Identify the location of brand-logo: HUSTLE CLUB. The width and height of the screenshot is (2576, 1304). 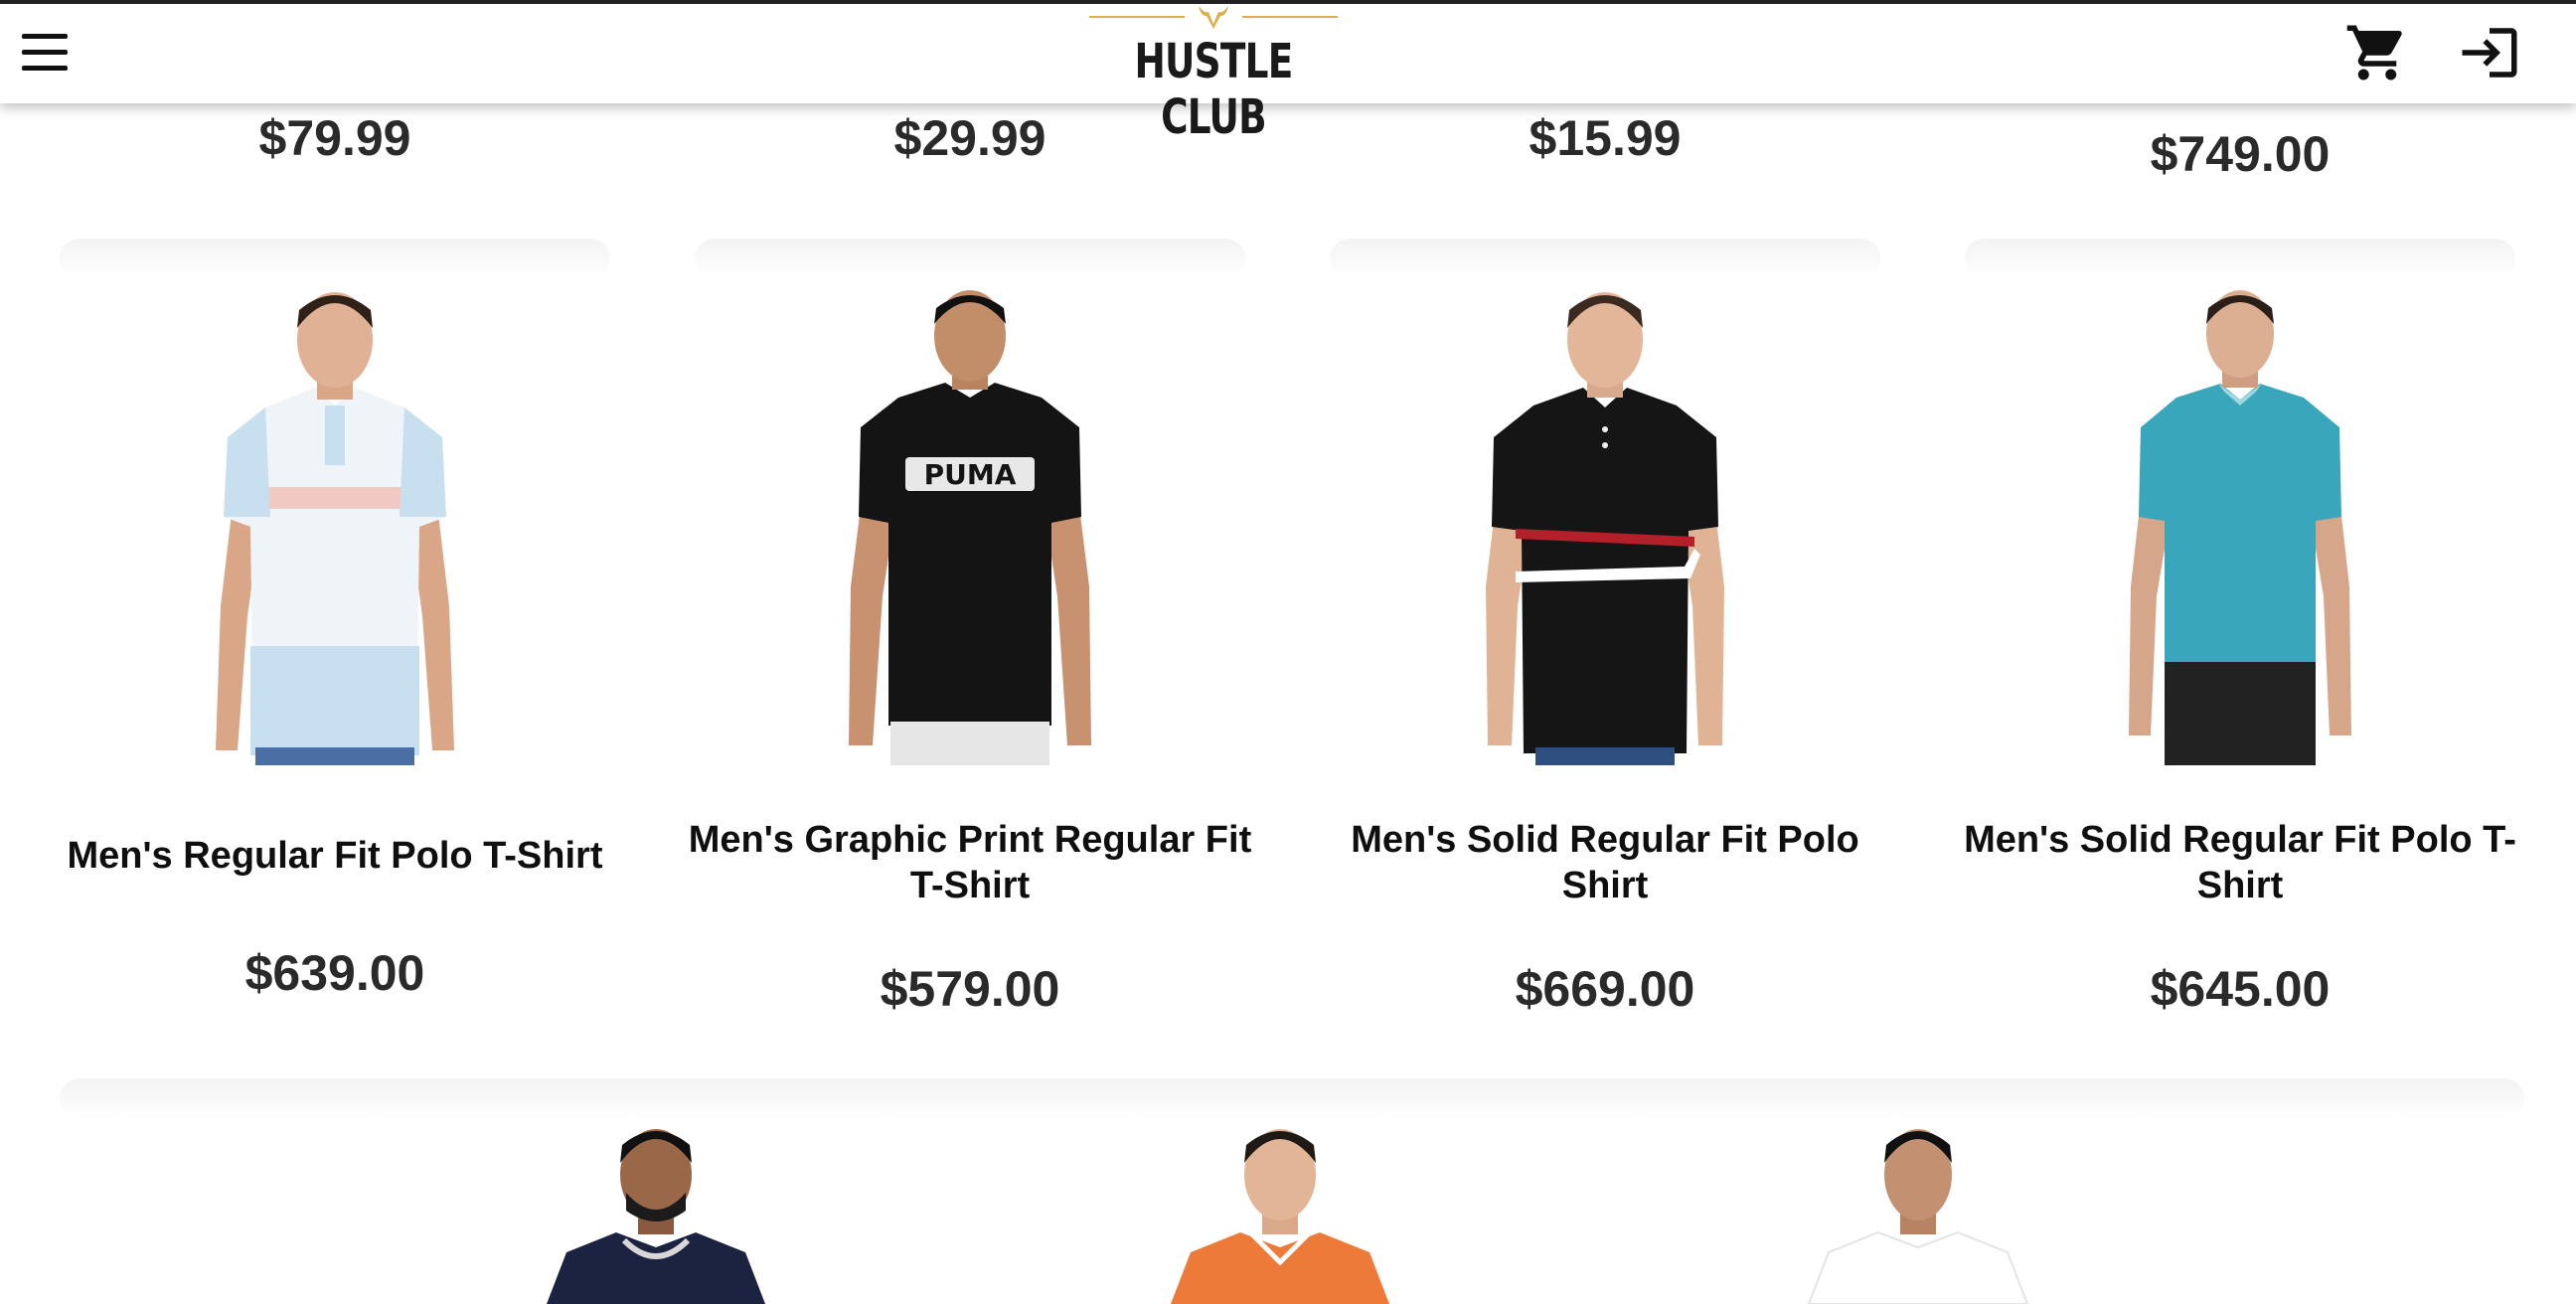
(1213, 74).